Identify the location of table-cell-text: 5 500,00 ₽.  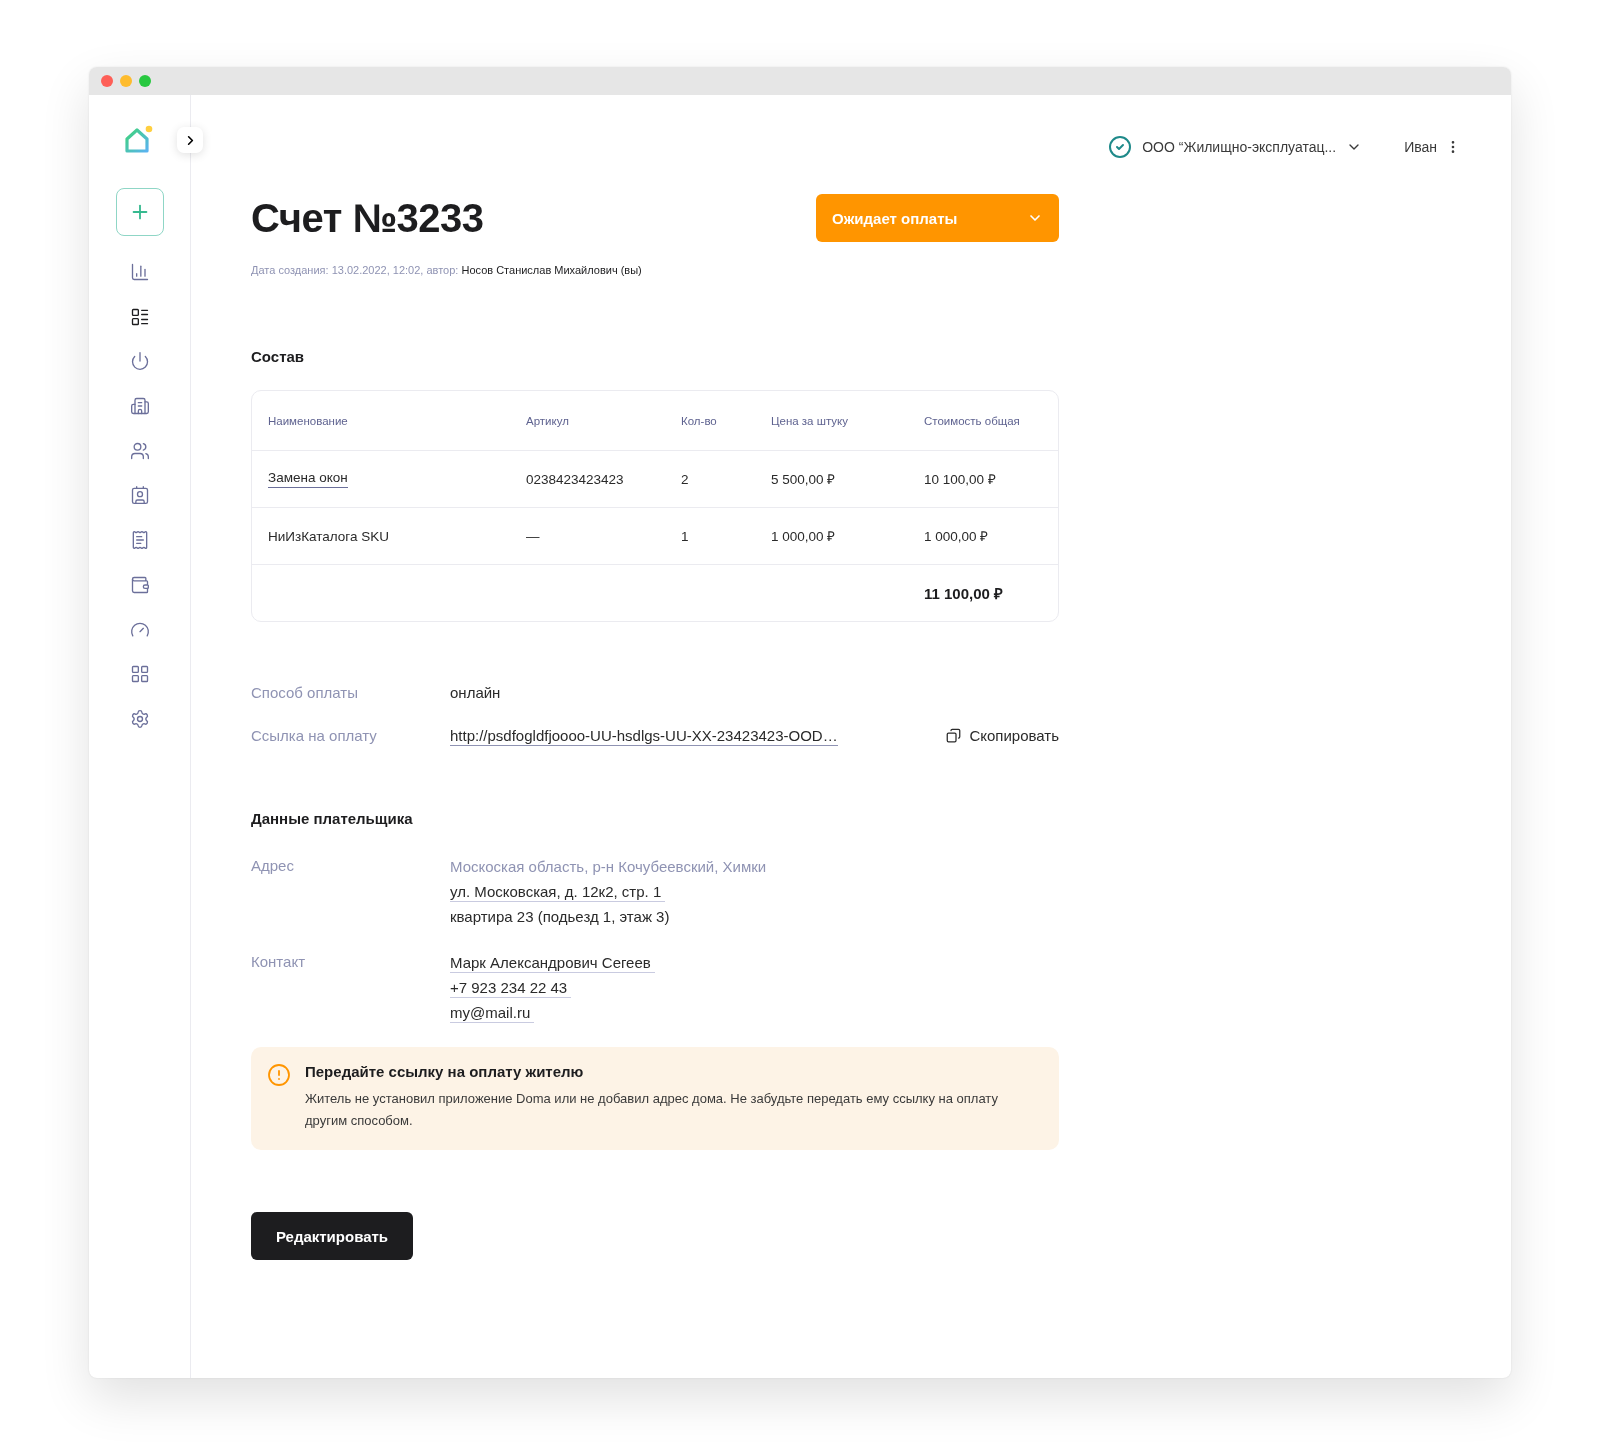
(804, 479).